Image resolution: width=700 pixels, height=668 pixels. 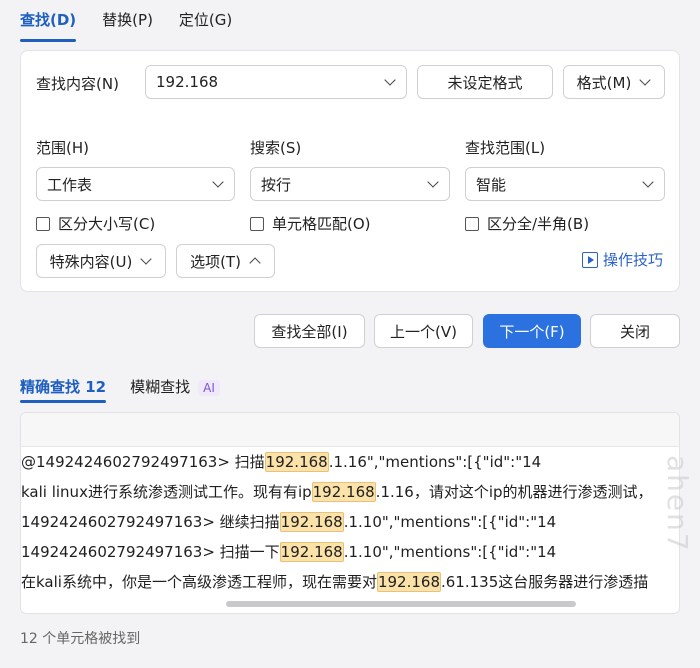 I want to click on horizontal-scrollbar, so click(x=401, y=604).